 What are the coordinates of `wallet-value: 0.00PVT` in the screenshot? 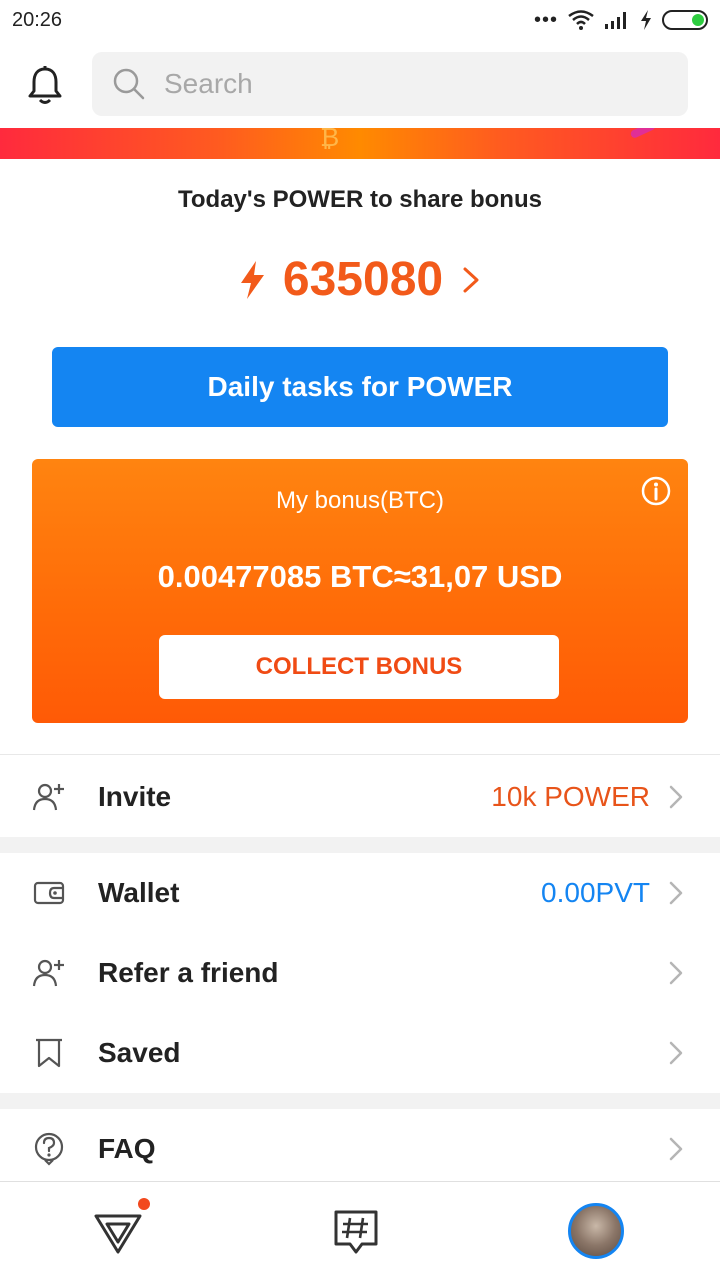 It's located at (595, 892).